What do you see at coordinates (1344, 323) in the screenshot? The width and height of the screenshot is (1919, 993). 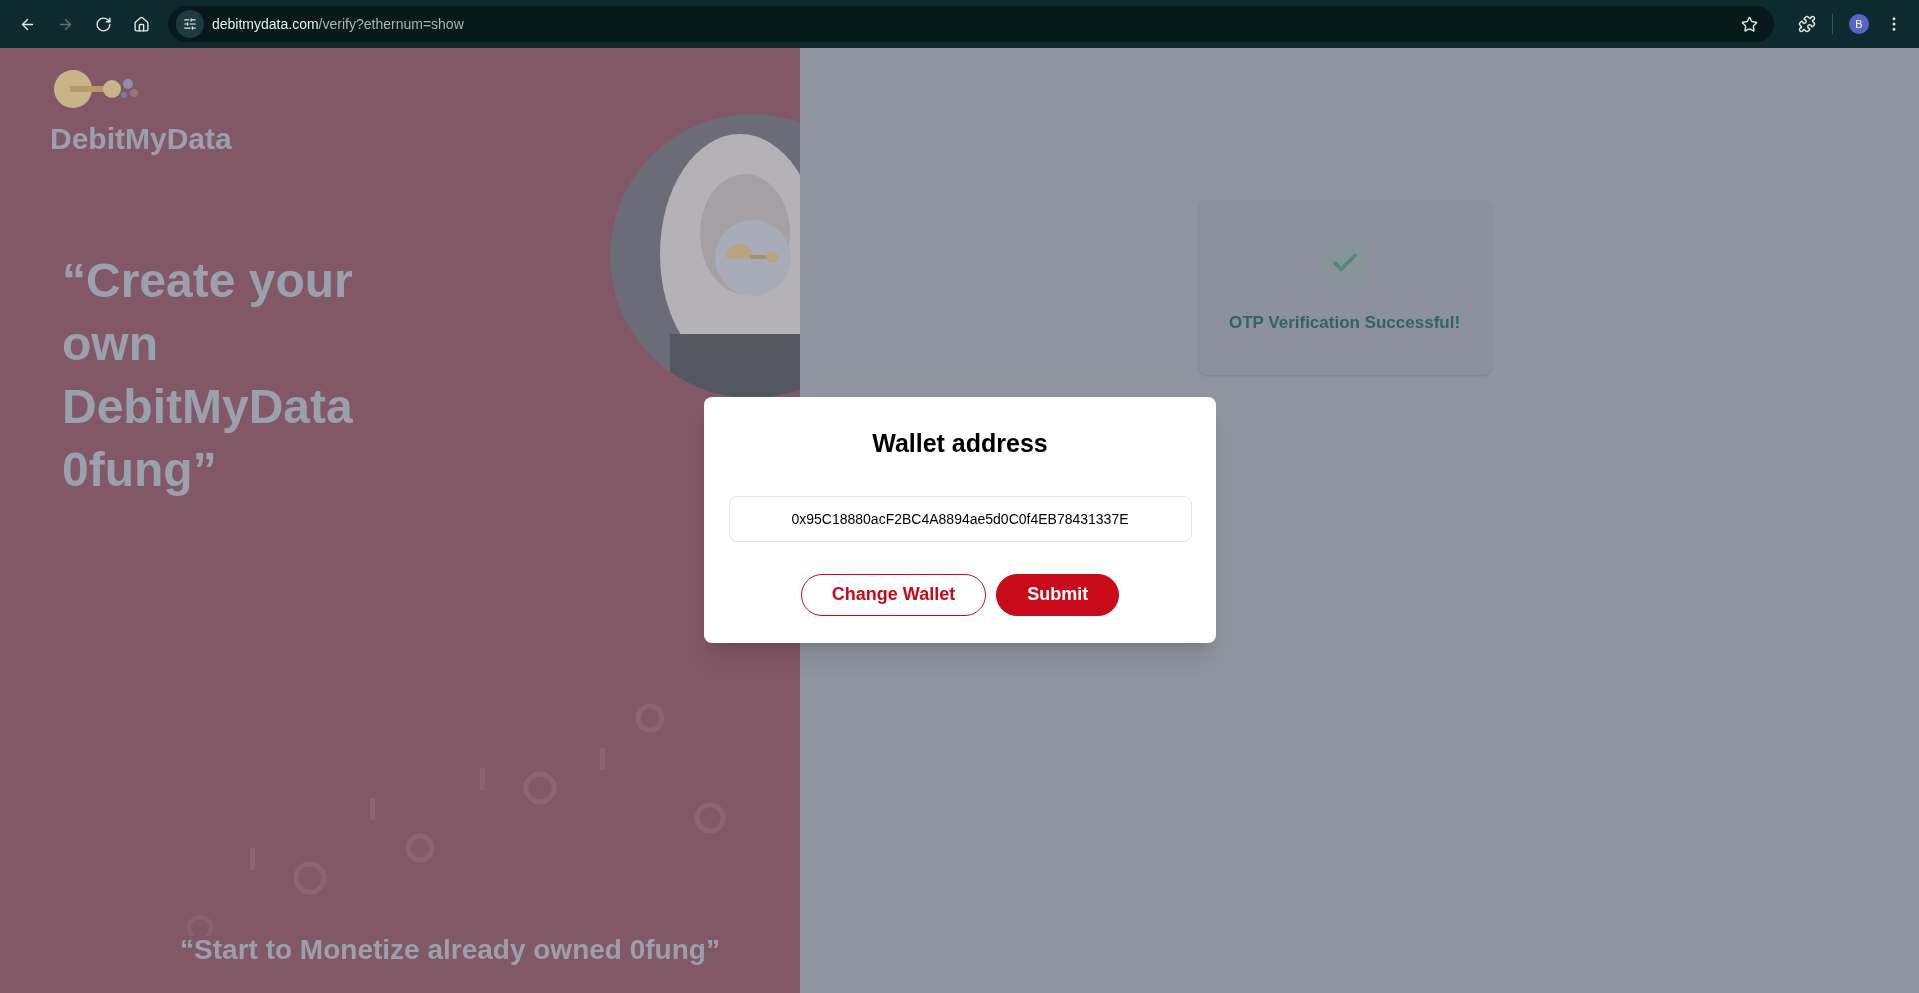 I see `status-message: OTP Verification Successful!` at bounding box center [1344, 323].